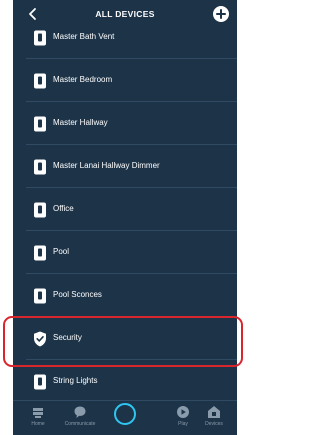 The width and height of the screenshot is (320, 435). I want to click on device-row-pool-sconces: Pool Sconces, so click(125, 295).